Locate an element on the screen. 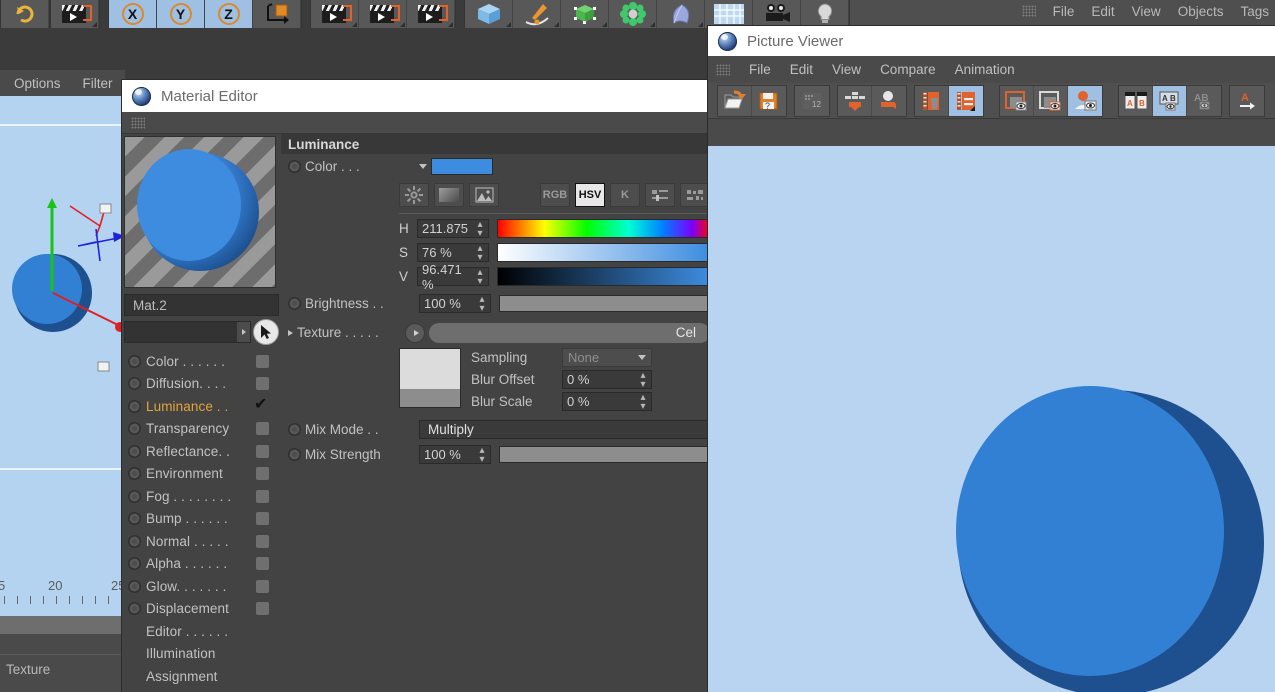  channel-row-assignment: Assignment is located at coordinates (201, 676).